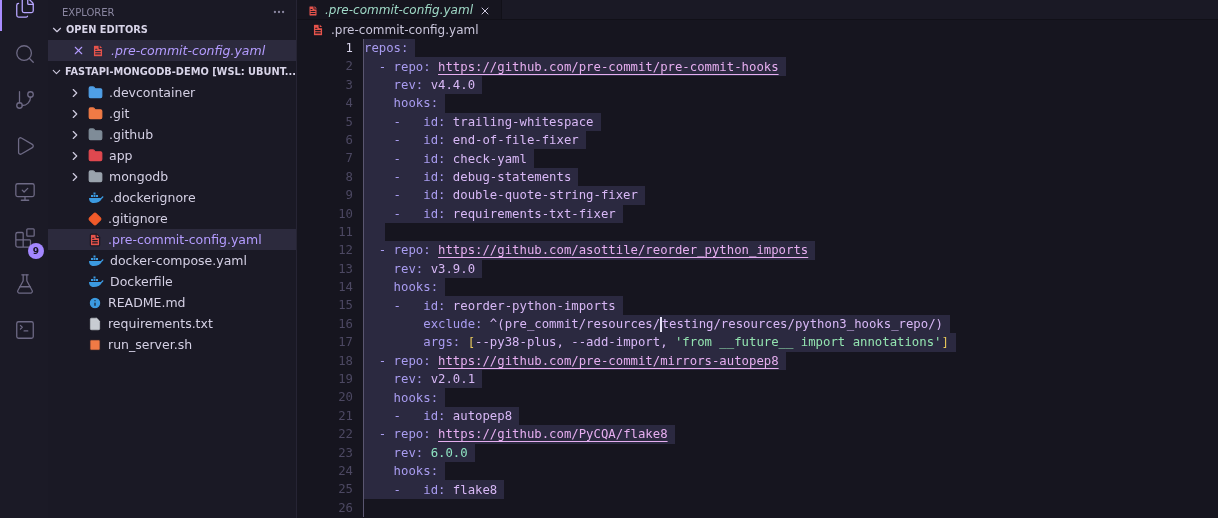  I want to click on yaml-value: ], so click(945, 342).